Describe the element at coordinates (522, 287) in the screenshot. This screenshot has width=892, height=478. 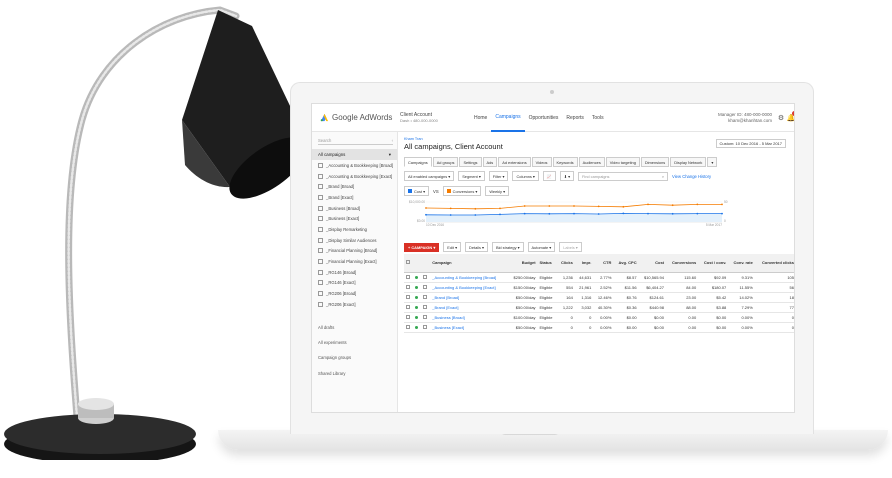
I see `table-cell: $150.00/day` at that location.